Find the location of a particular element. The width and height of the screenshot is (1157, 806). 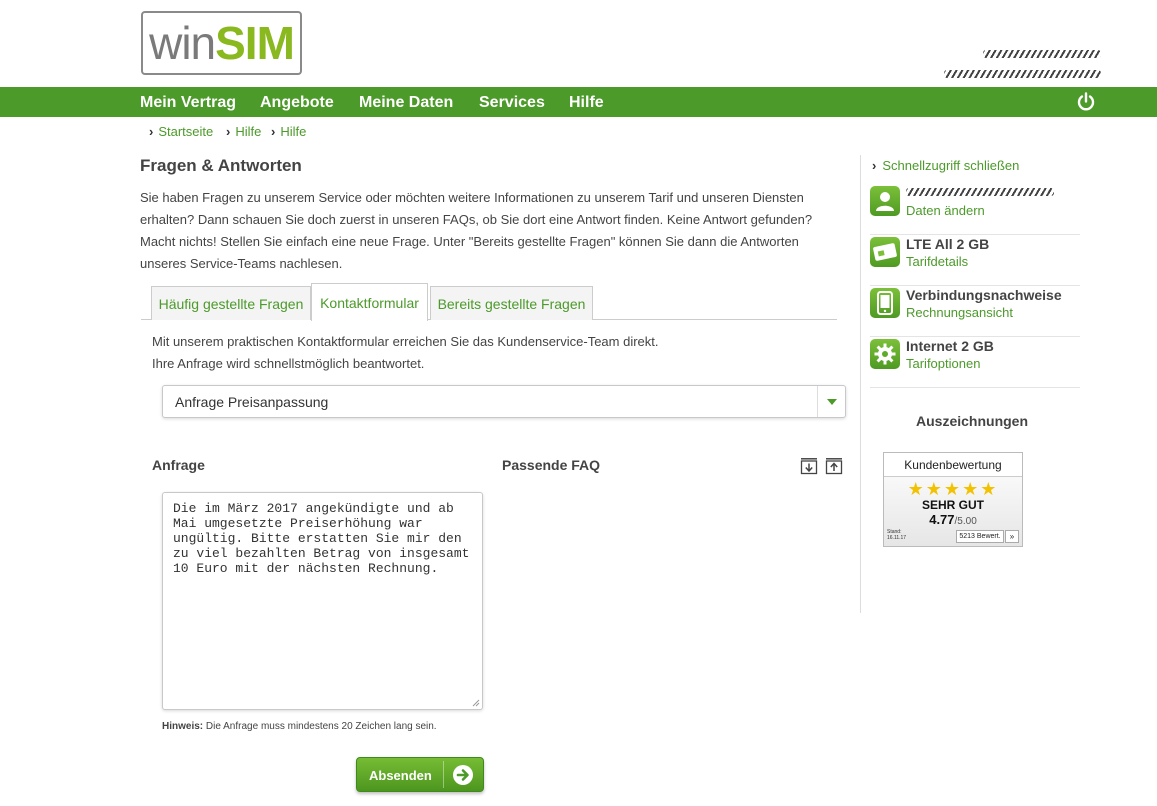

topic-select: Anfrage Preisanpassung is located at coordinates (504, 401).